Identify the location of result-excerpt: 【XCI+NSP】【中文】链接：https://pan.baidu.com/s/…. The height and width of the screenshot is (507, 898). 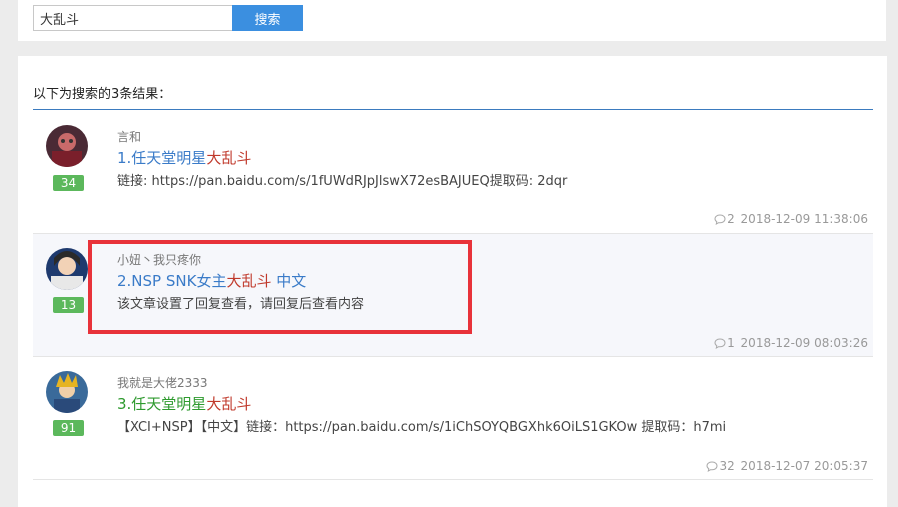
(422, 427).